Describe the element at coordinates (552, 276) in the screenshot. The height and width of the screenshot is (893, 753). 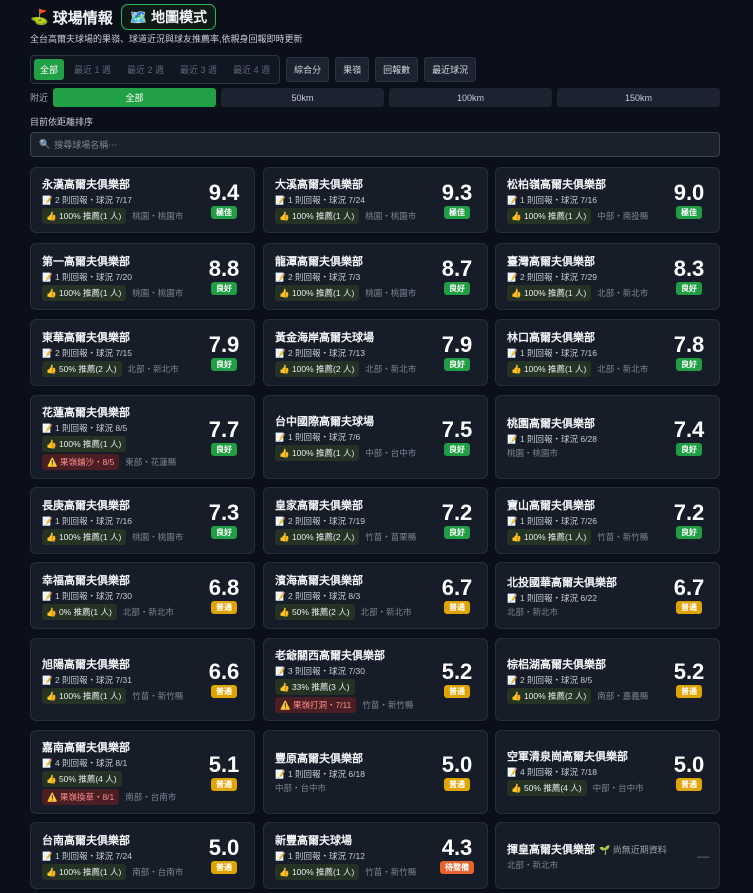
I see `course-report-meta: 📝 2 則回報・球況 7/29` at that location.